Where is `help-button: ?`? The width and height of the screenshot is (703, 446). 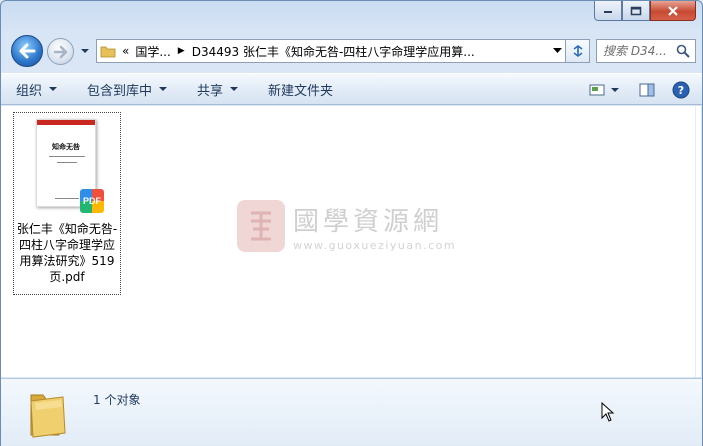 help-button: ? is located at coordinates (681, 90).